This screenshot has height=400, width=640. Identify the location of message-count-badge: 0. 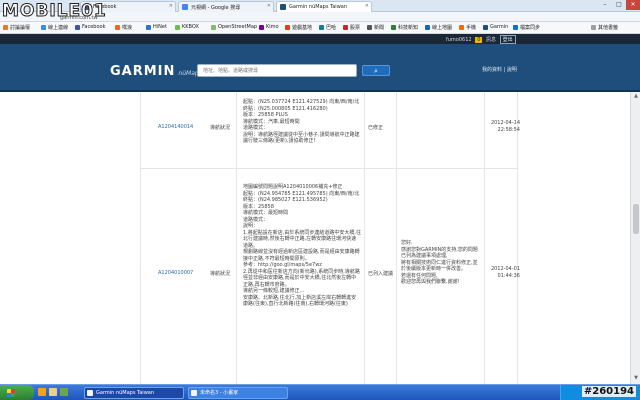
(479, 40).